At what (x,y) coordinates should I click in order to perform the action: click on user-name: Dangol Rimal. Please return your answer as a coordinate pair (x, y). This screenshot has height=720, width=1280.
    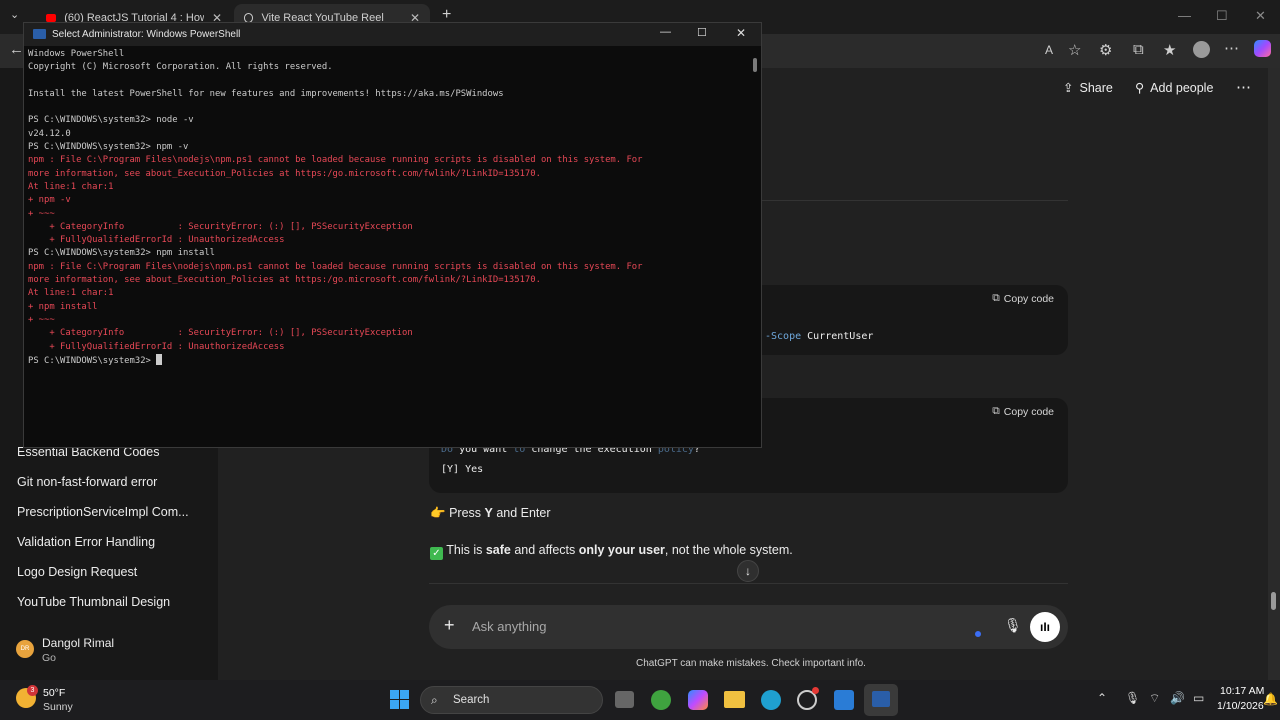
    Looking at the image, I should click on (78, 643).